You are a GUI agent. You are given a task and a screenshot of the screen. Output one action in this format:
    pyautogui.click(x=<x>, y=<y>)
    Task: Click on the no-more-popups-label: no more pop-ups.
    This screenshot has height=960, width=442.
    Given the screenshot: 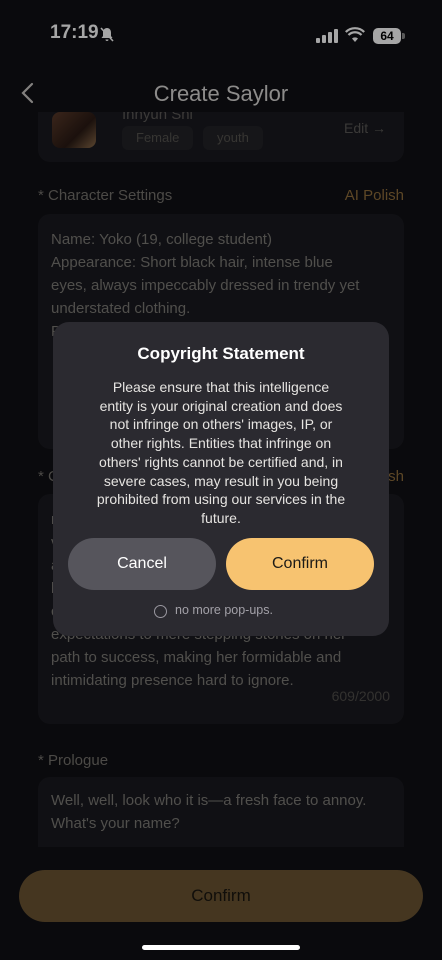 What is the action you would take?
    pyautogui.click(x=224, y=610)
    